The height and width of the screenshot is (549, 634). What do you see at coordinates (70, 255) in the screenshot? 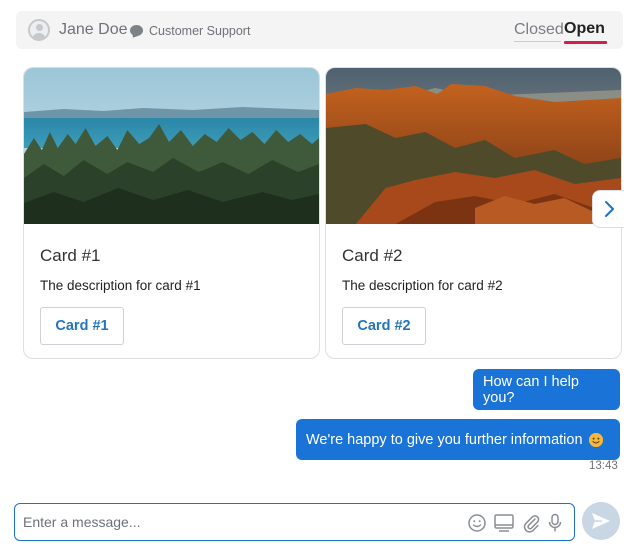
I see `card-title: Card #1` at bounding box center [70, 255].